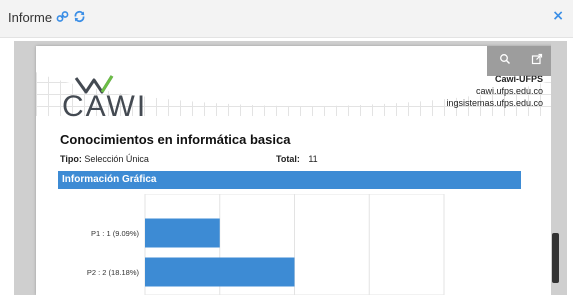 The image size is (573, 295). What do you see at coordinates (62, 17) in the screenshot?
I see `link-icon` at bounding box center [62, 17].